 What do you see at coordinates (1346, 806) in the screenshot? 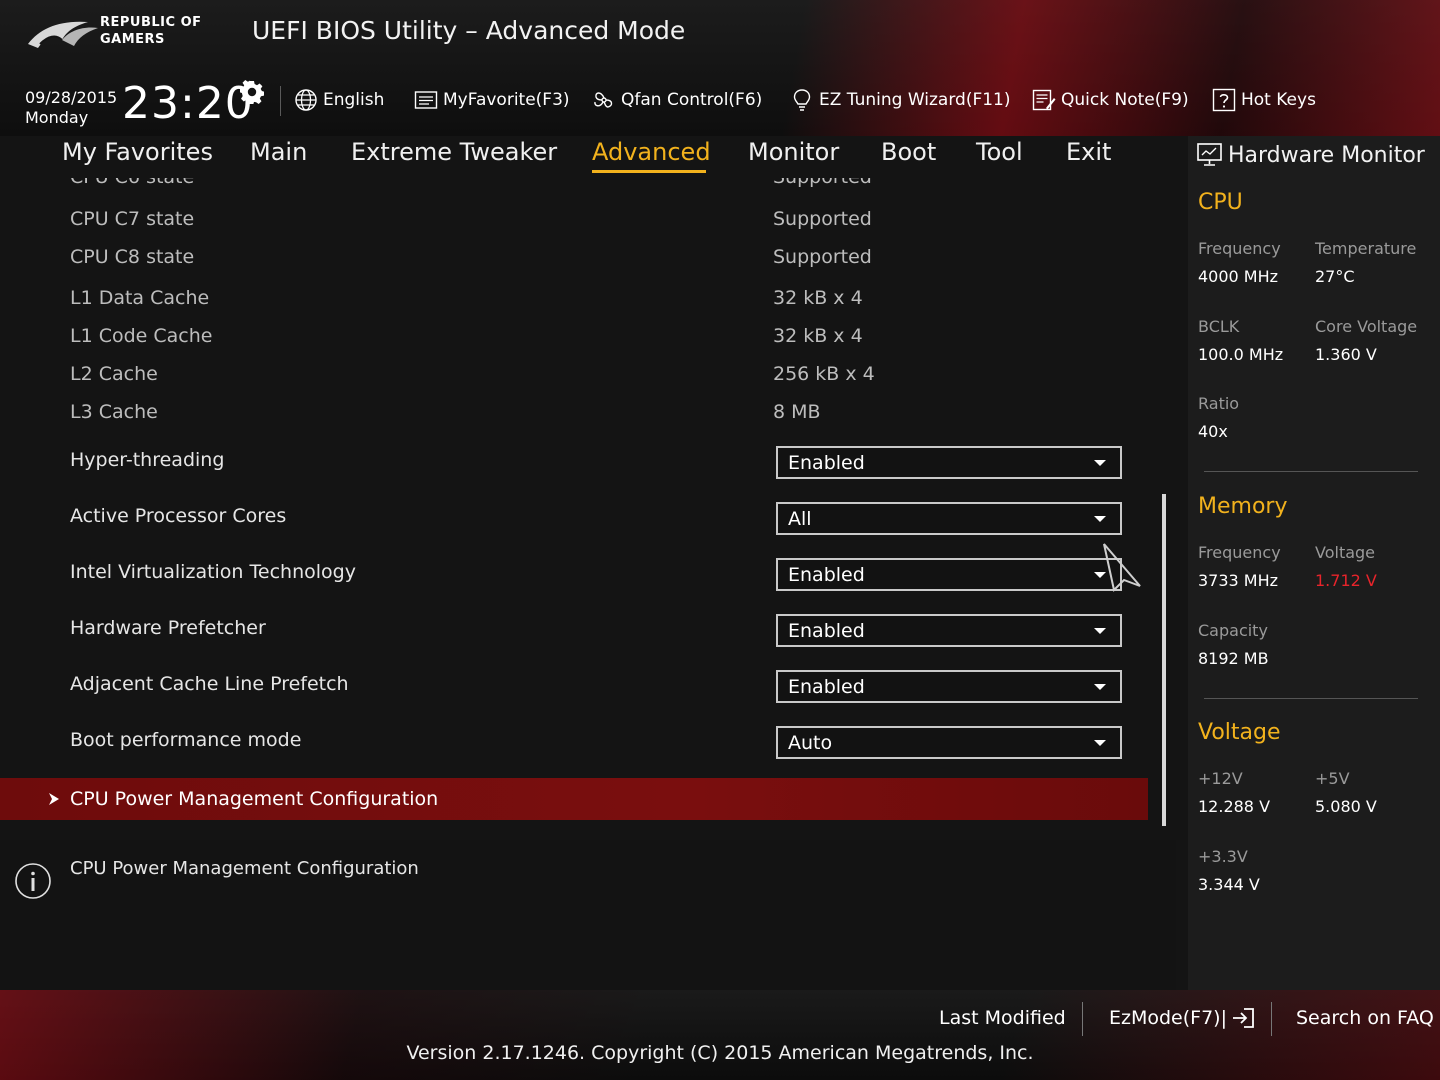
I see `hw-5v-value: 5.080 V` at bounding box center [1346, 806].